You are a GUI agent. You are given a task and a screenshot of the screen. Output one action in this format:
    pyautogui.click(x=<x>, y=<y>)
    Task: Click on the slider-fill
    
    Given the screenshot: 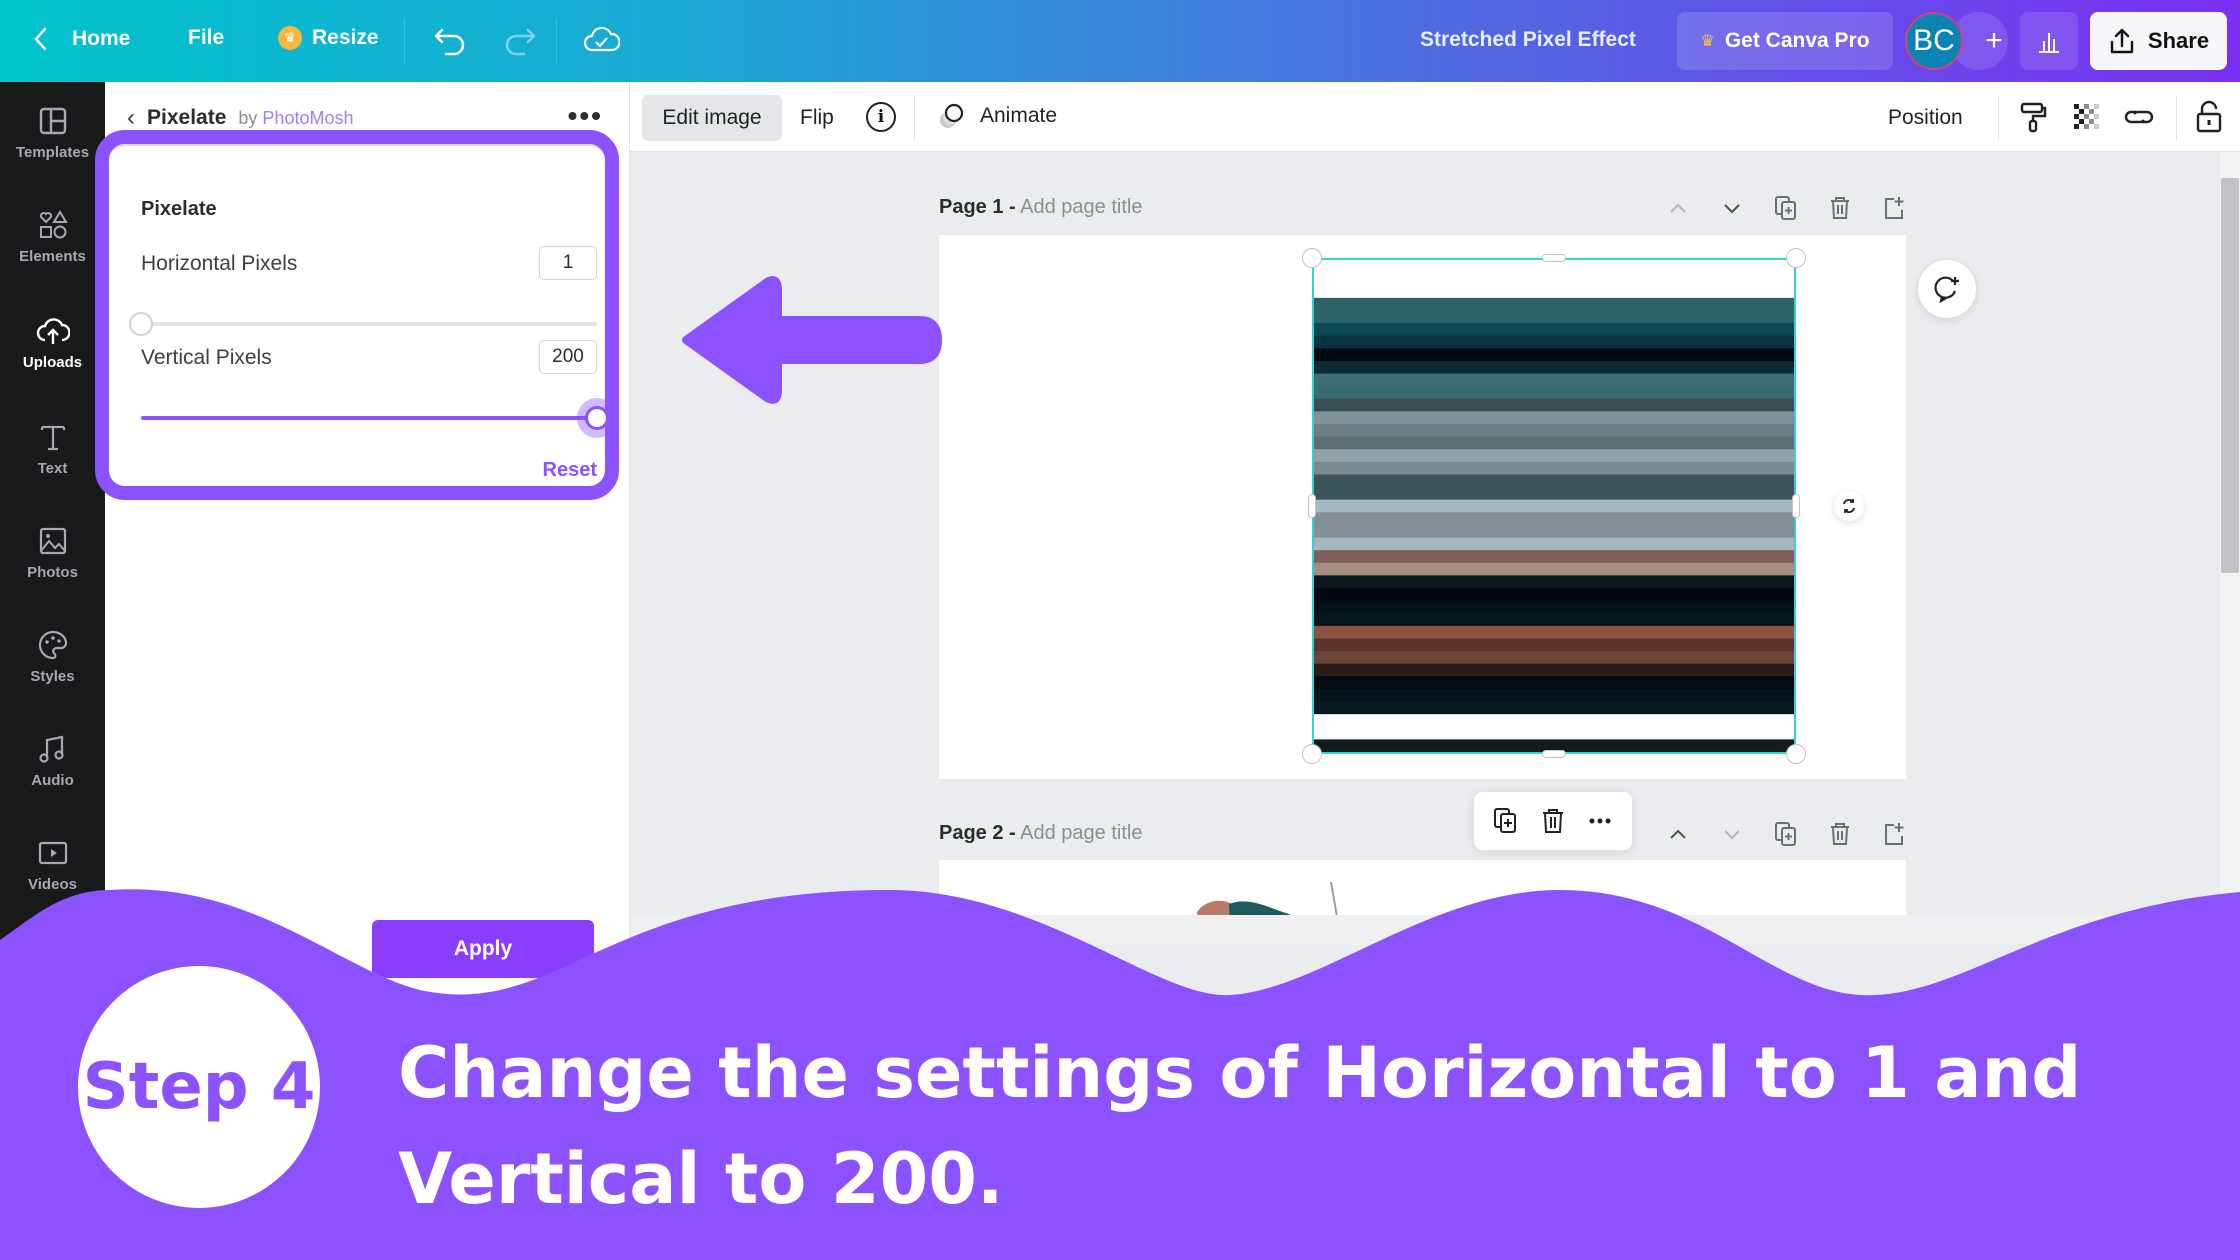 What is the action you would take?
    pyautogui.click(x=369, y=418)
    